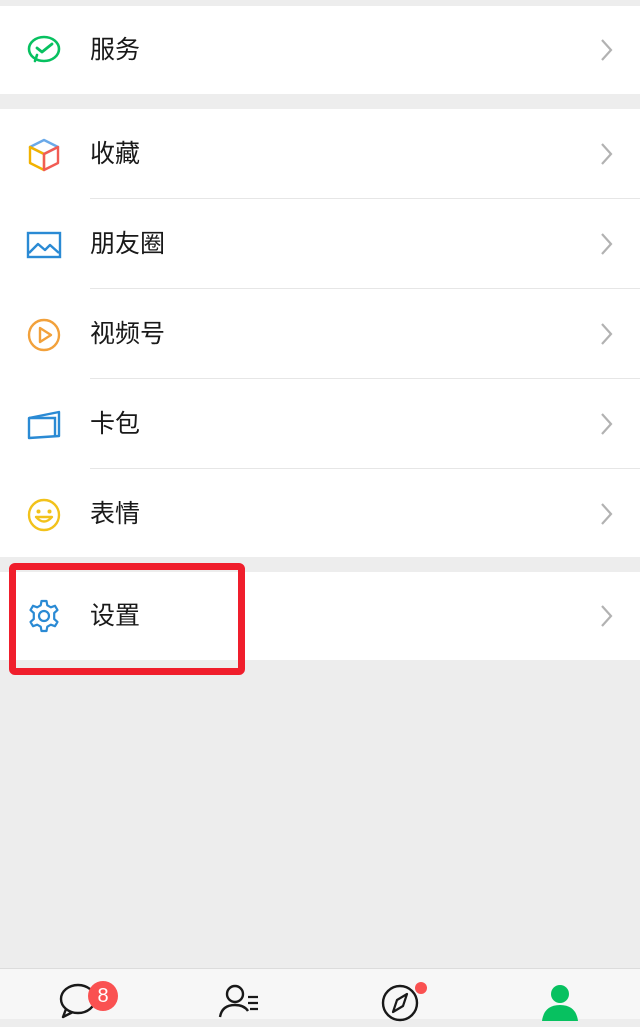 This screenshot has height=1027, width=640. Describe the element at coordinates (115, 615) in the screenshot. I see `menu-item-label: 设置` at that location.